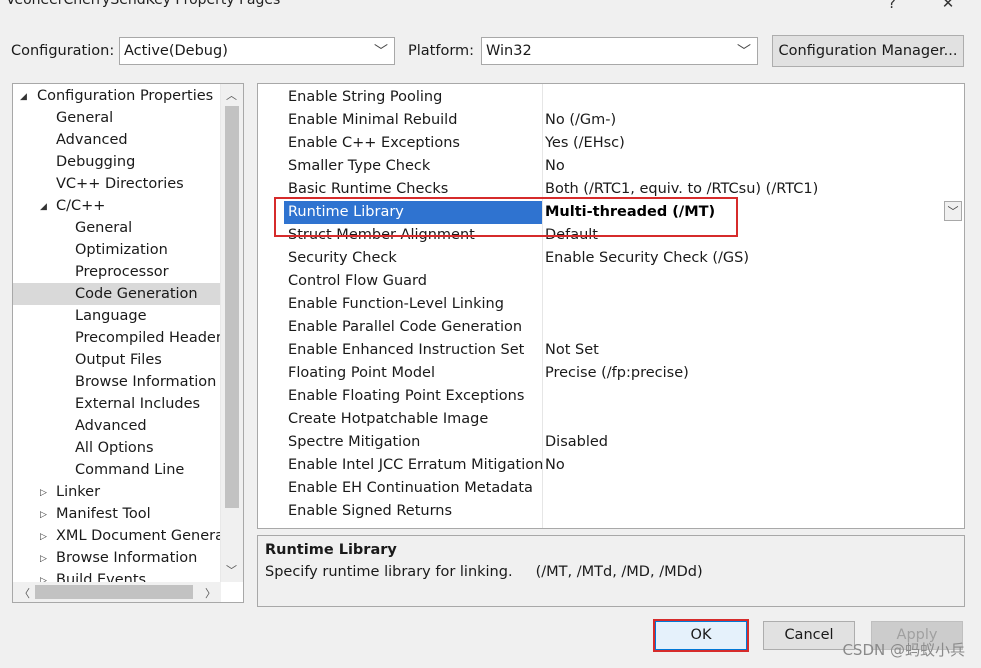 The image size is (981, 668). What do you see at coordinates (103, 228) in the screenshot?
I see `tree-item-cpp-general: General` at bounding box center [103, 228].